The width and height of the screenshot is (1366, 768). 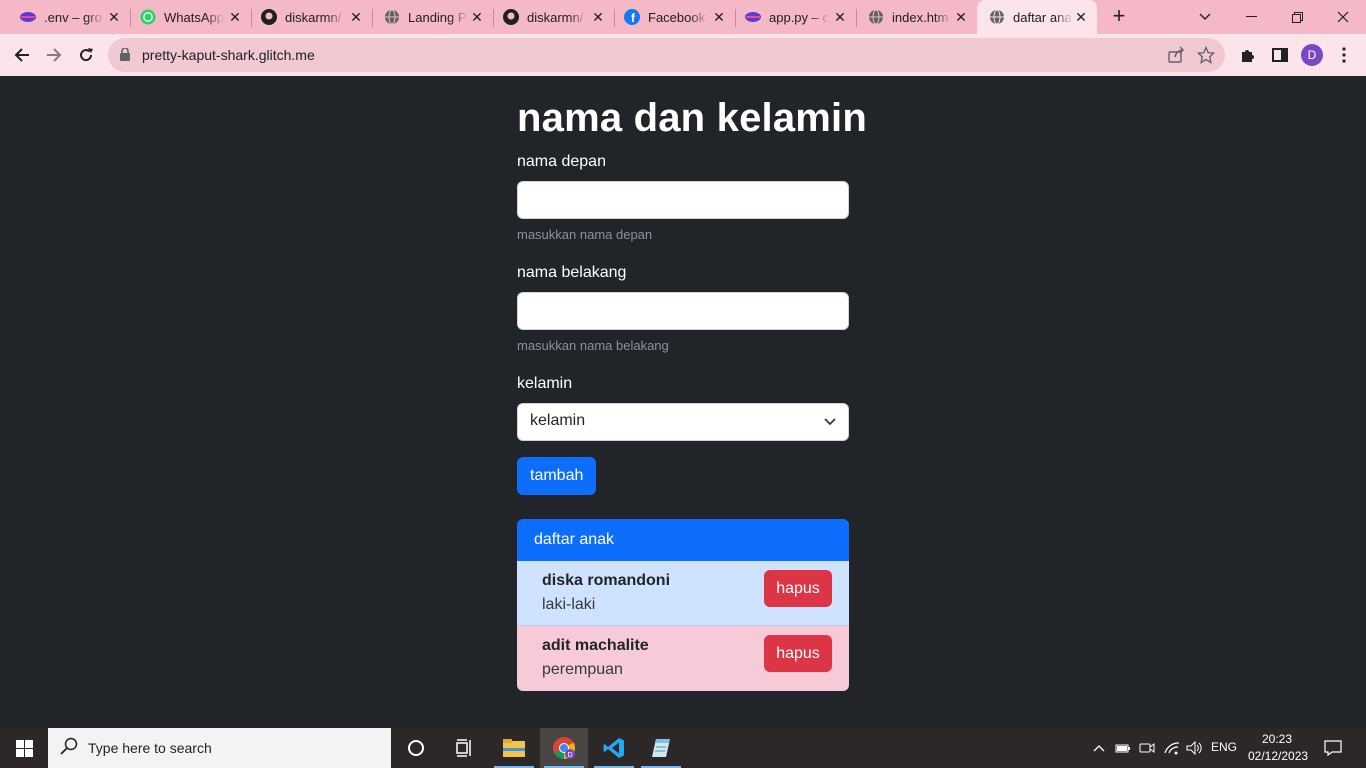 What do you see at coordinates (1277, 739) in the screenshot?
I see `clock-time: 20:23` at bounding box center [1277, 739].